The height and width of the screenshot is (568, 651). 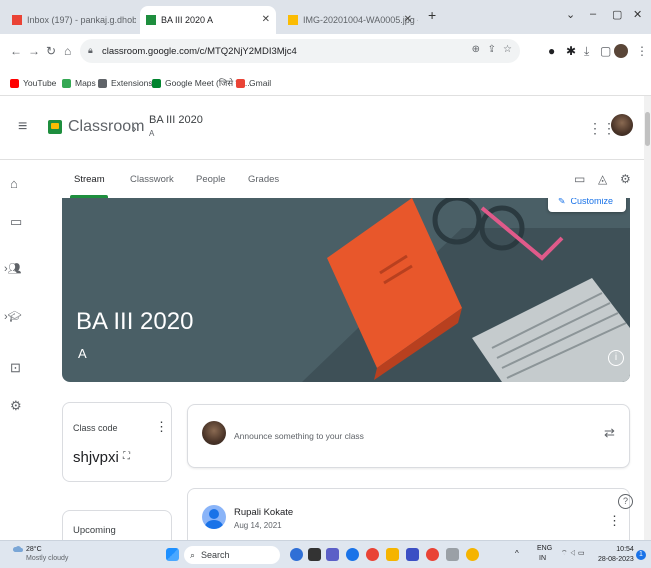 What do you see at coordinates (625, 549) in the screenshot?
I see `clock-time: 10:54` at bounding box center [625, 549].